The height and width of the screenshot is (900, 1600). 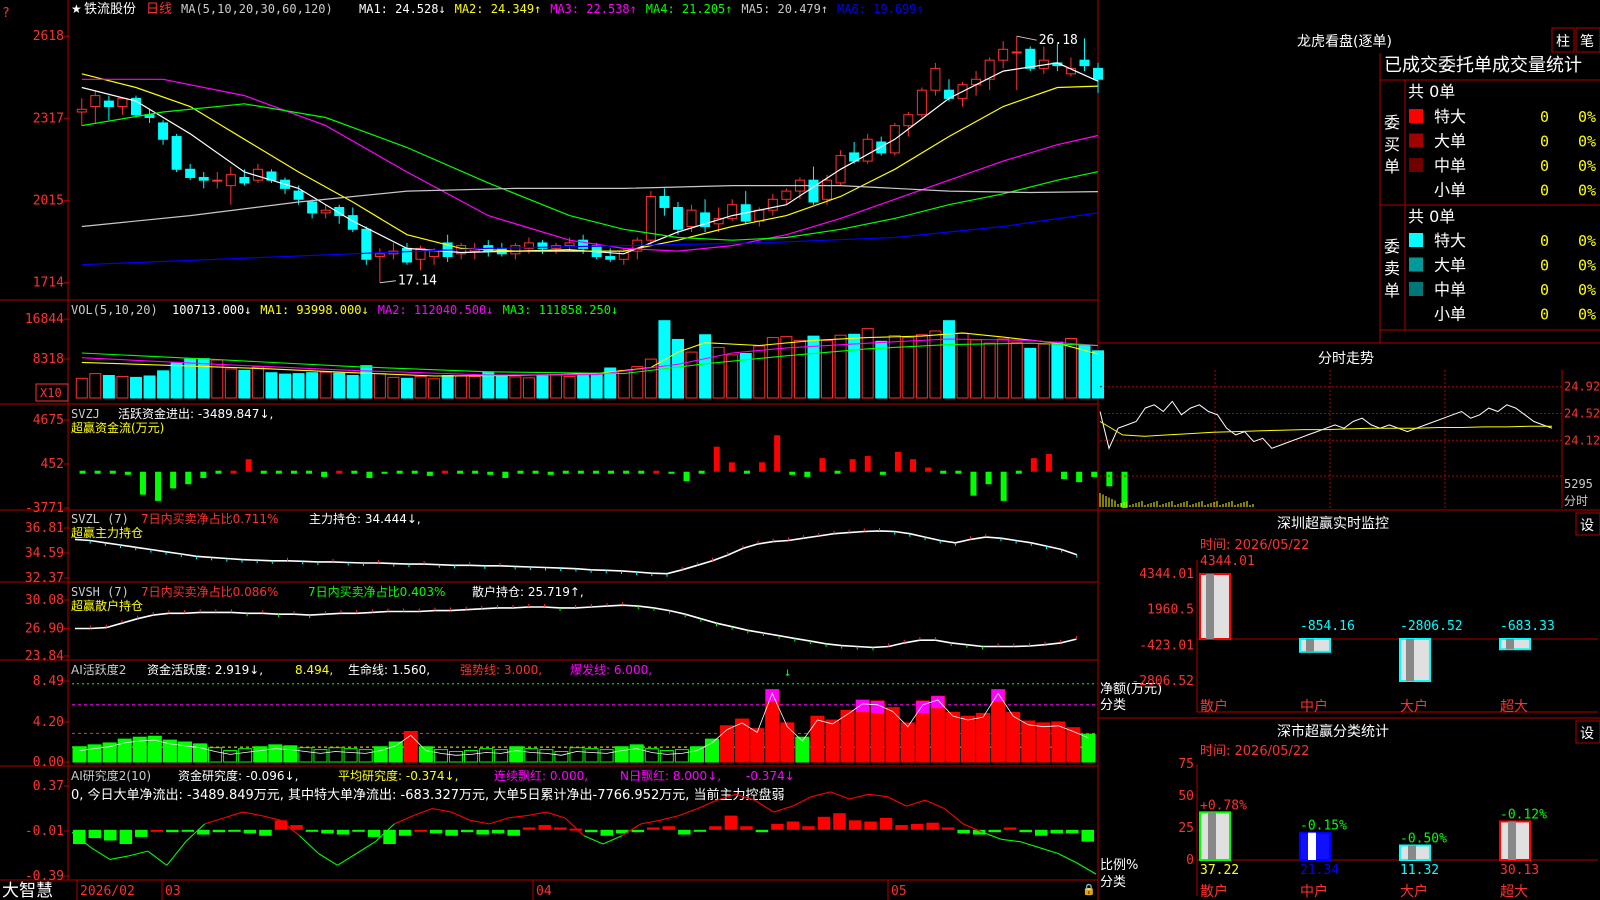 I want to click on star-icon: ★, so click(x=76, y=9).